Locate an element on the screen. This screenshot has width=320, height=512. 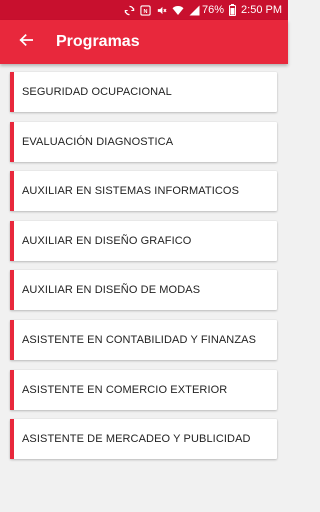
program-item-asistente-mercadeo-publicidad: ASISTENTE DE MERCADEO Y PUBLICIDAD is located at coordinates (143, 439).